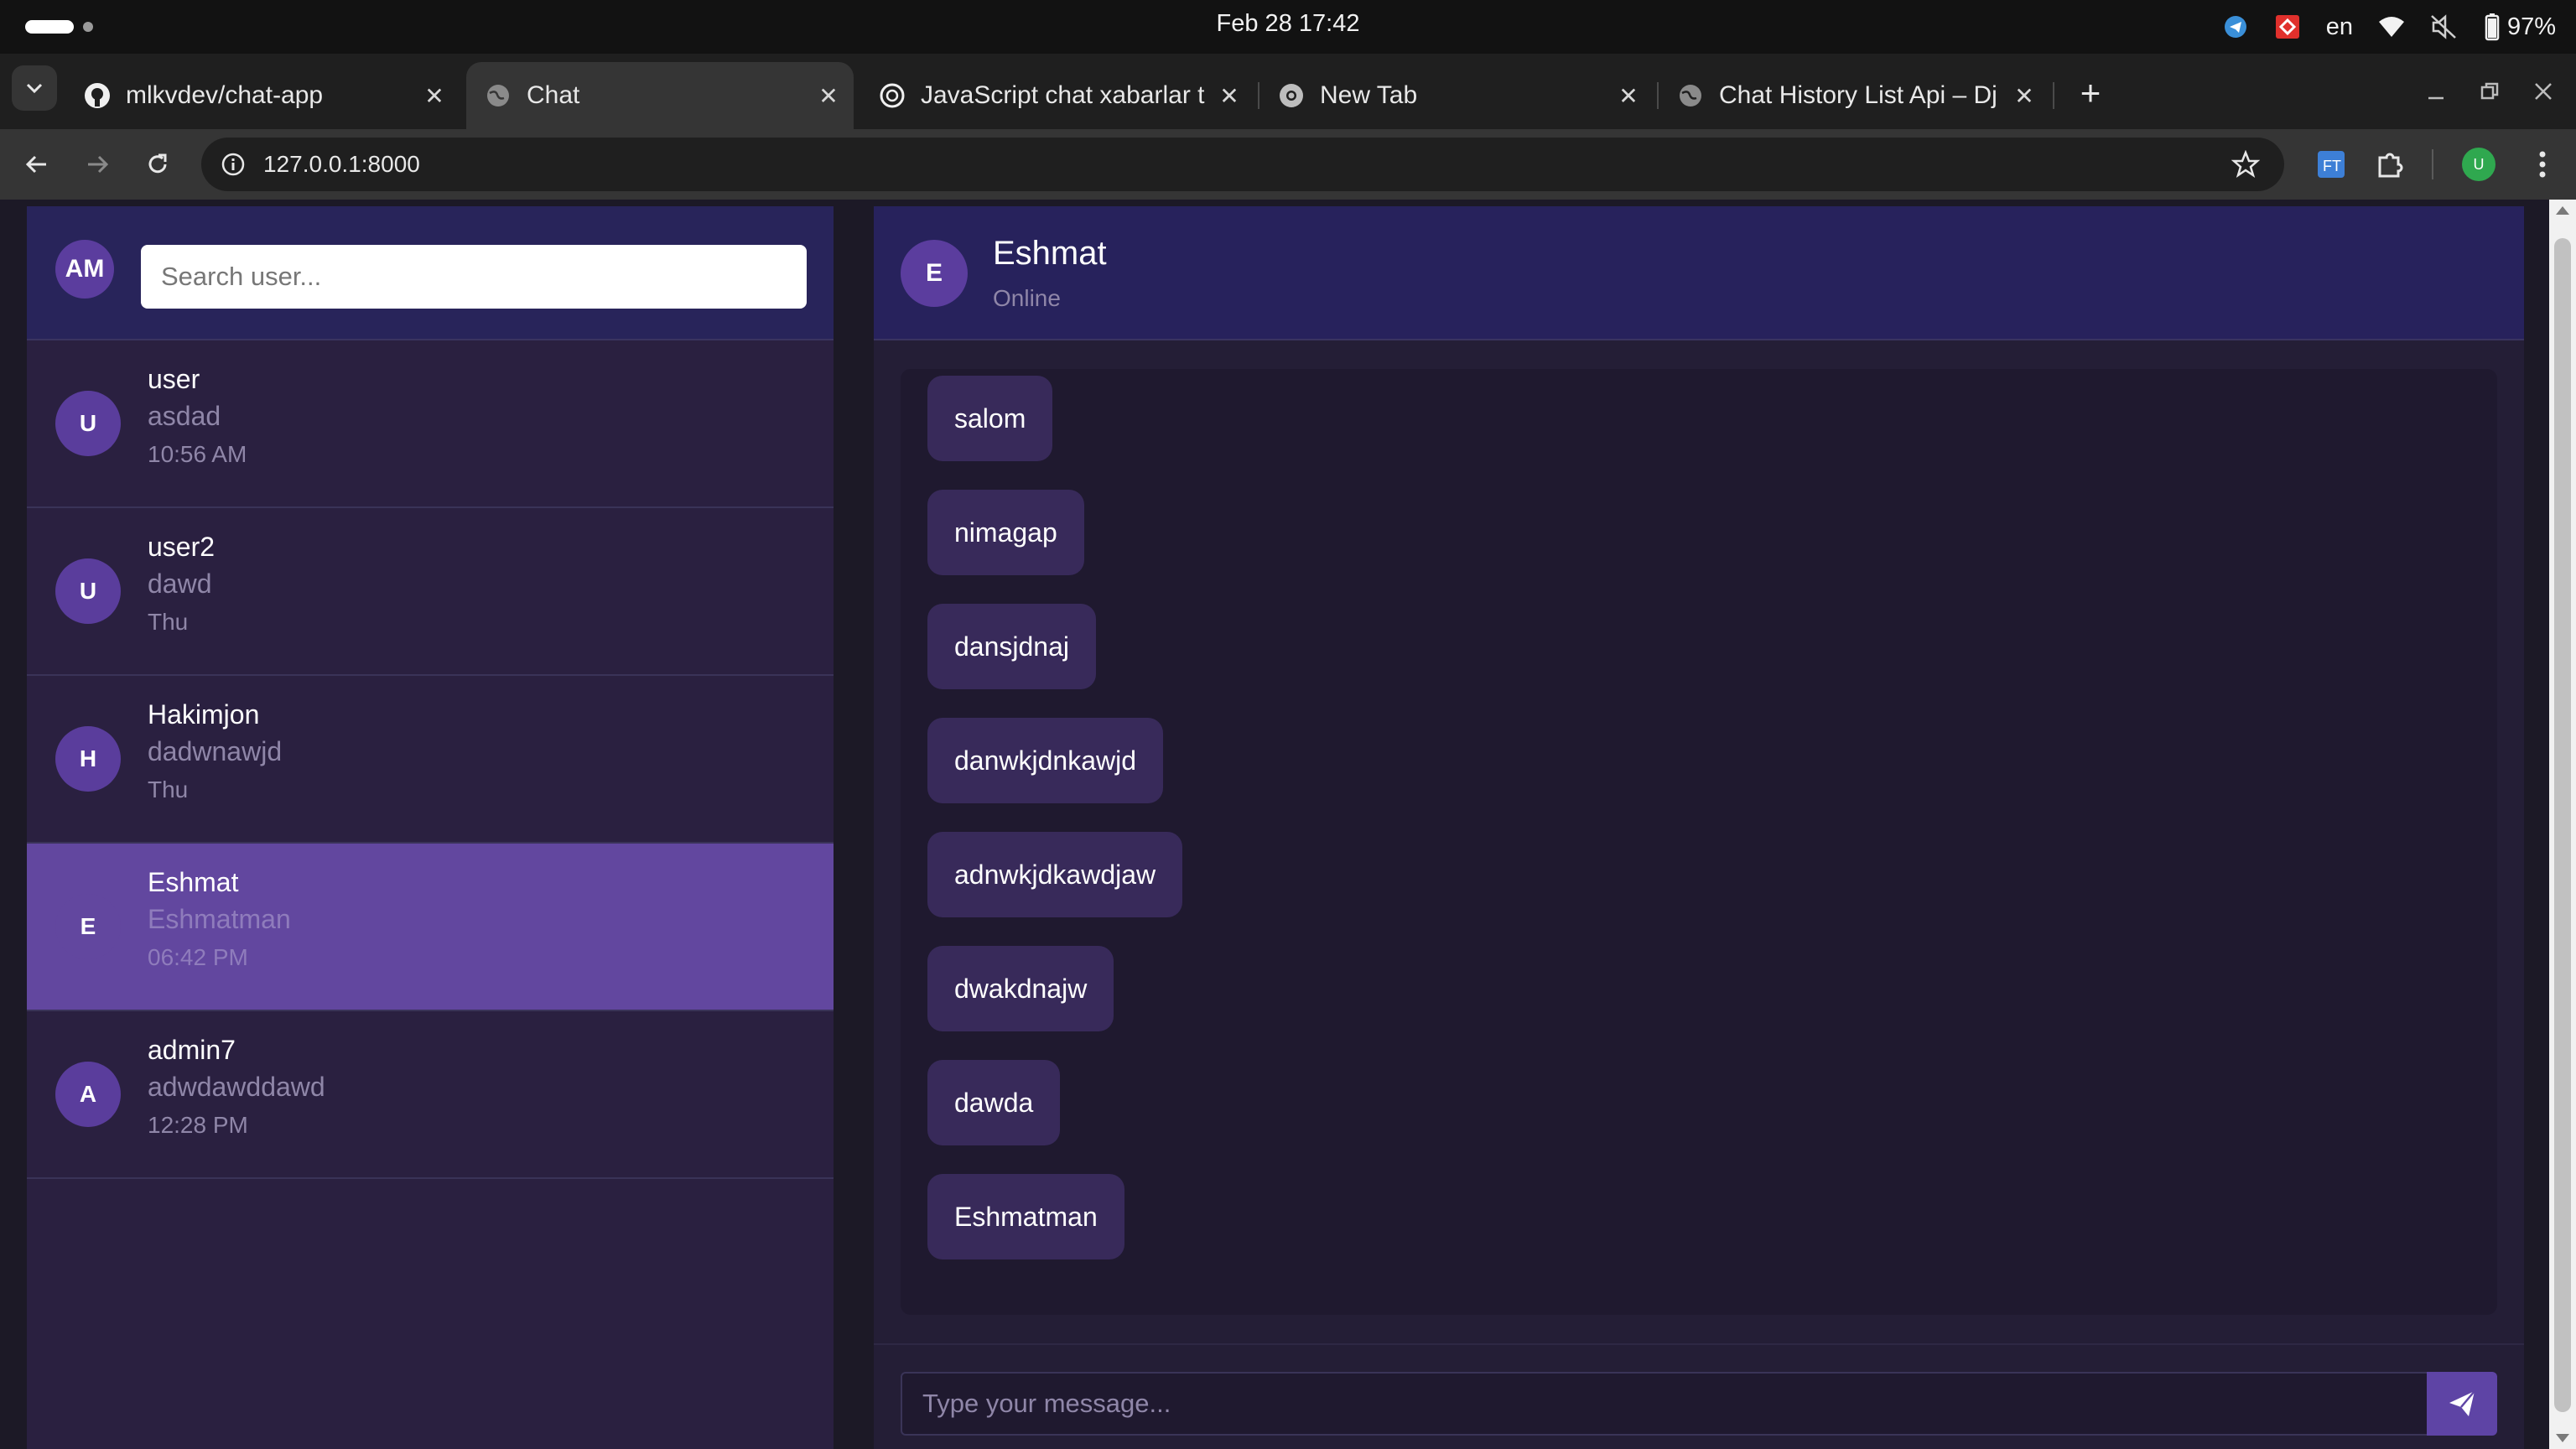 The height and width of the screenshot is (1449, 2576). Describe the element at coordinates (1005, 532) in the screenshot. I see `message-bubble: nimagap` at that location.